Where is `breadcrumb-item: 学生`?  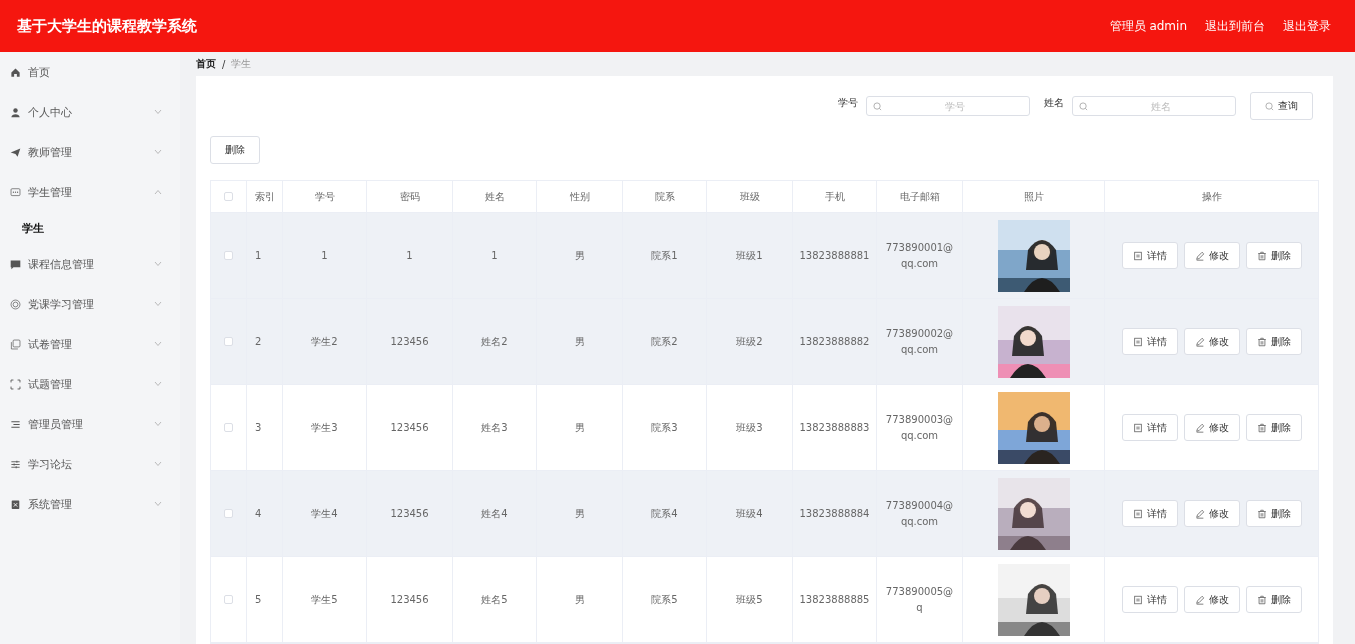 breadcrumb-item: 学生 is located at coordinates (241, 64).